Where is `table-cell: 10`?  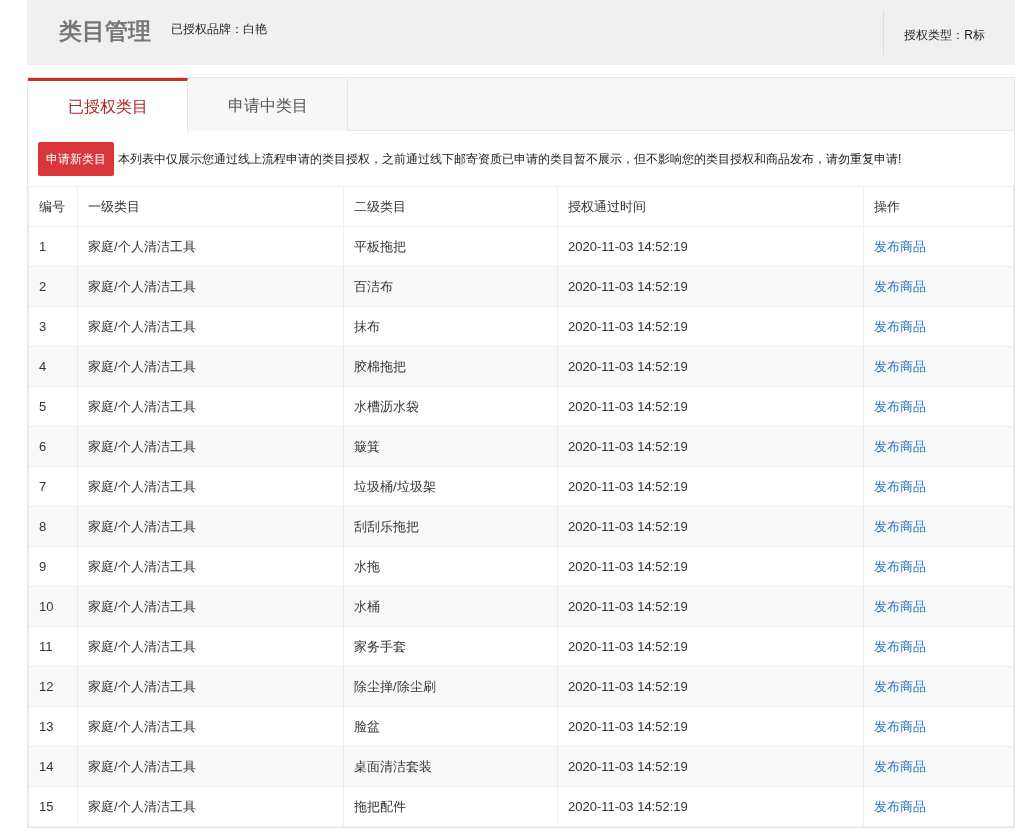
table-cell: 10 is located at coordinates (53, 606).